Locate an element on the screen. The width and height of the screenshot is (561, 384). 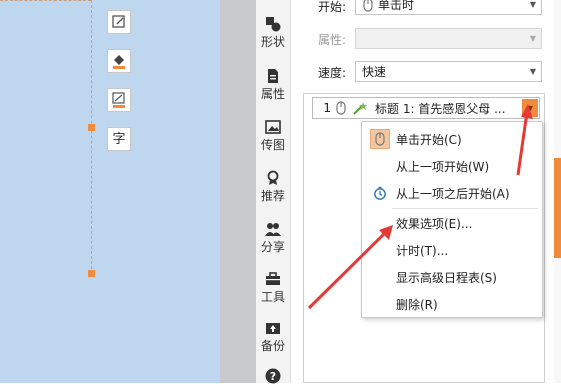
sidebar-item-label: 工具 is located at coordinates (272, 297).